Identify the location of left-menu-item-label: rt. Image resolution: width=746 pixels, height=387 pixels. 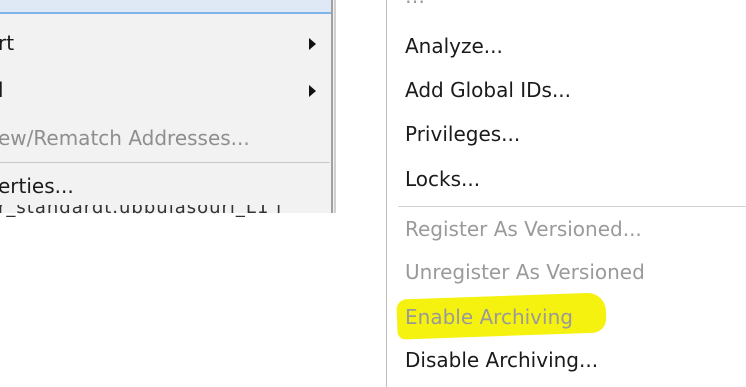
(7, 43).